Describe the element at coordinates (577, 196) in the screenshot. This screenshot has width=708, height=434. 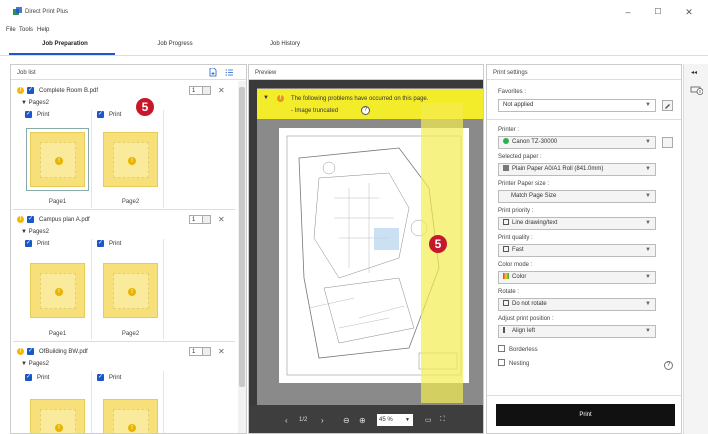
I see `paper-size-select: Match Page Size ▼` at that location.